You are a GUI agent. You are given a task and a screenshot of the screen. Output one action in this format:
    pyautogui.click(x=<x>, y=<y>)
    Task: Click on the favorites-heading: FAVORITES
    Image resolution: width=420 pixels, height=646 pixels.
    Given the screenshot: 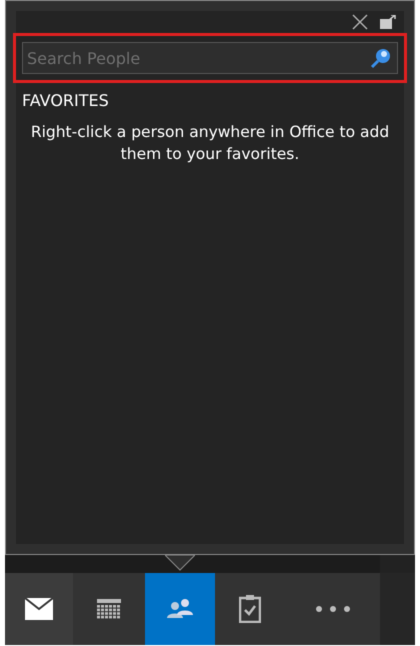 What is the action you would take?
    pyautogui.click(x=66, y=101)
    